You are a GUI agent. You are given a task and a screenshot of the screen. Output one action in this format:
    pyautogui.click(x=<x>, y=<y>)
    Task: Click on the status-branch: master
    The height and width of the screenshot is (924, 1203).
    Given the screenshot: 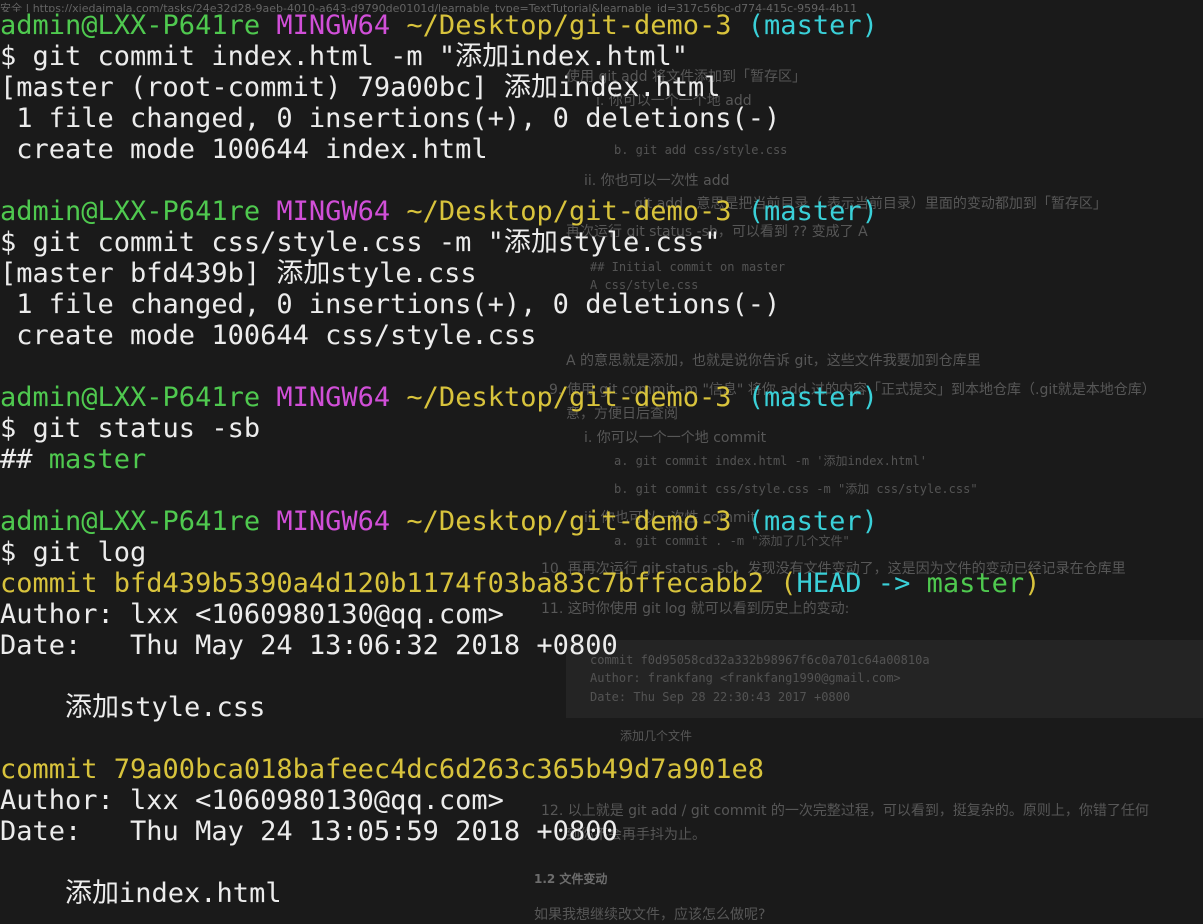 What is the action you would take?
    pyautogui.click(x=97, y=459)
    